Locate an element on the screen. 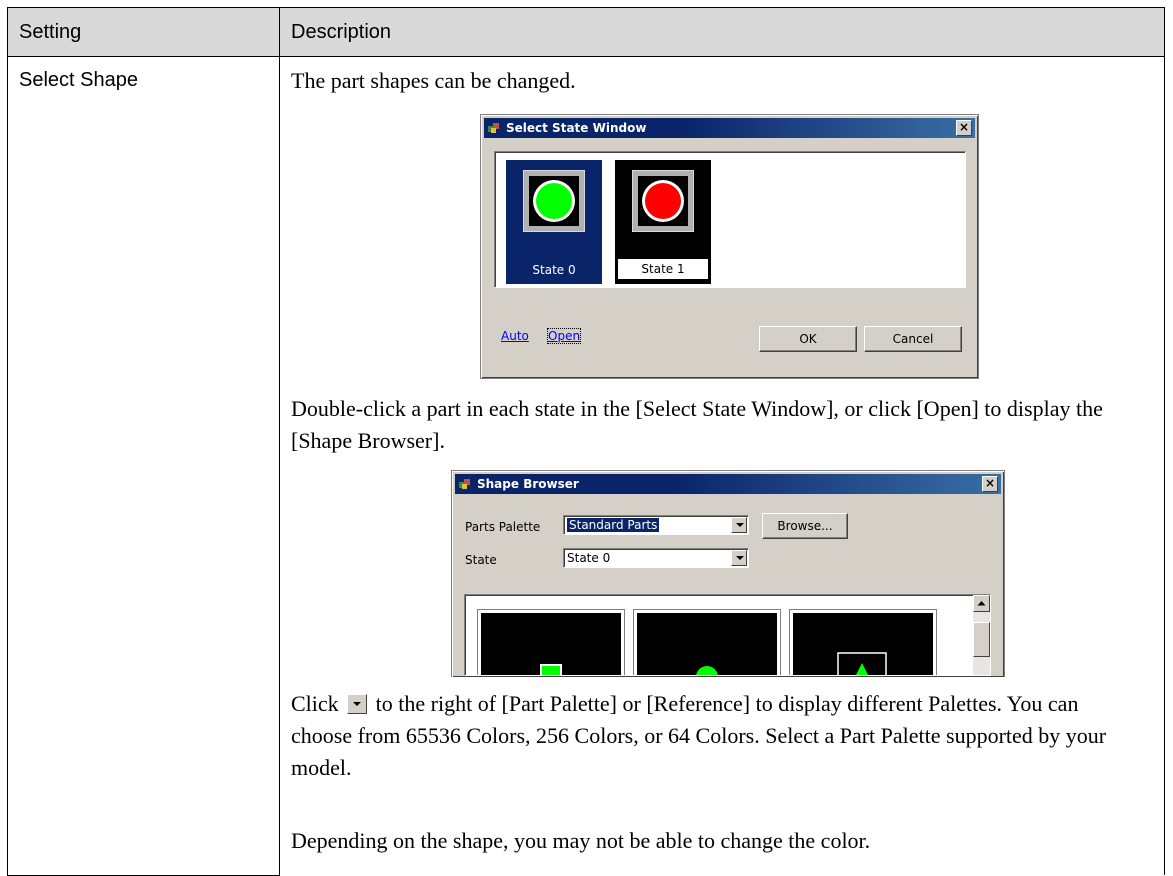 This screenshot has height=876, width=1173. parts-palette-label: Parts Palette is located at coordinates (503, 527).